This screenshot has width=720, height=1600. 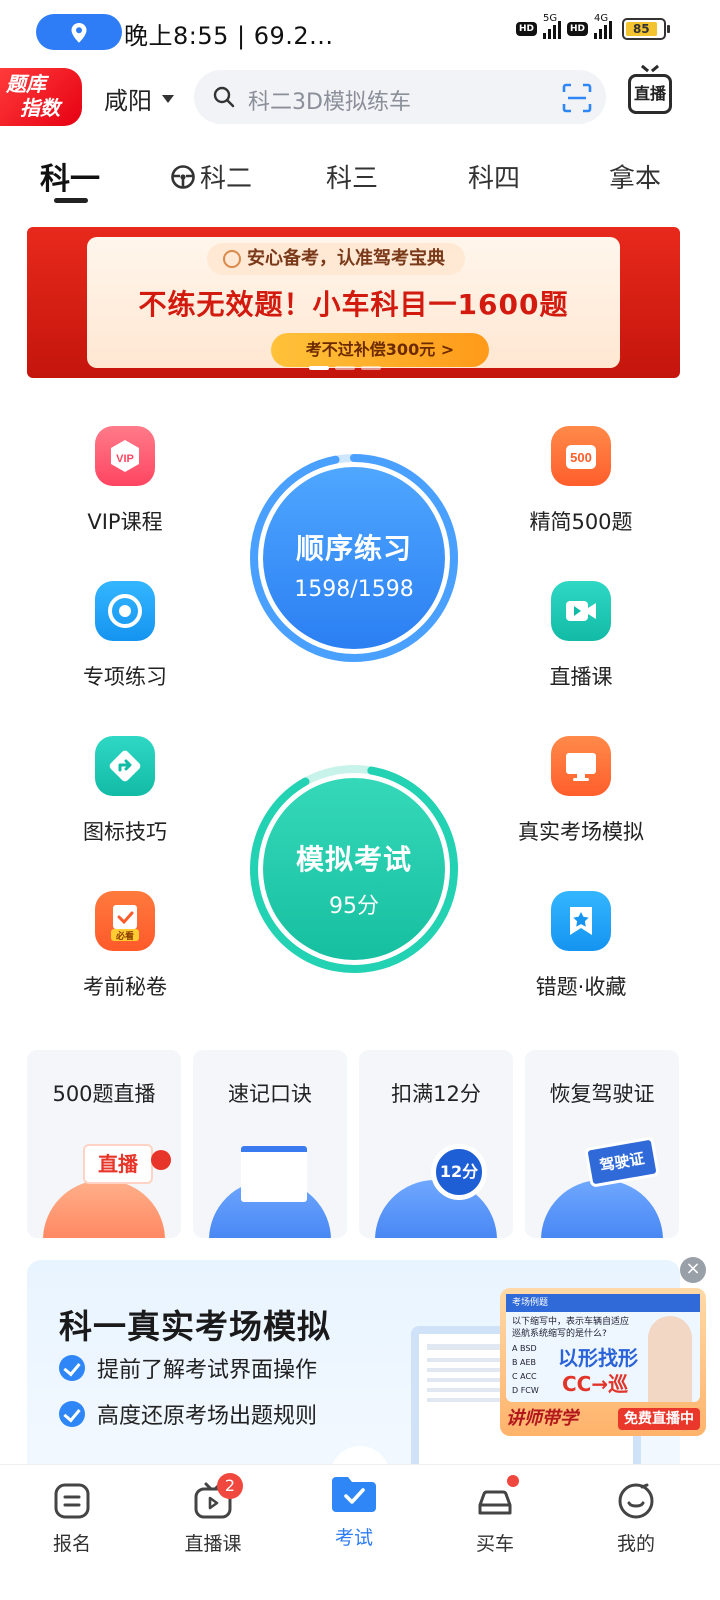 I want to click on feature-label: 图标技巧, so click(x=125, y=832).